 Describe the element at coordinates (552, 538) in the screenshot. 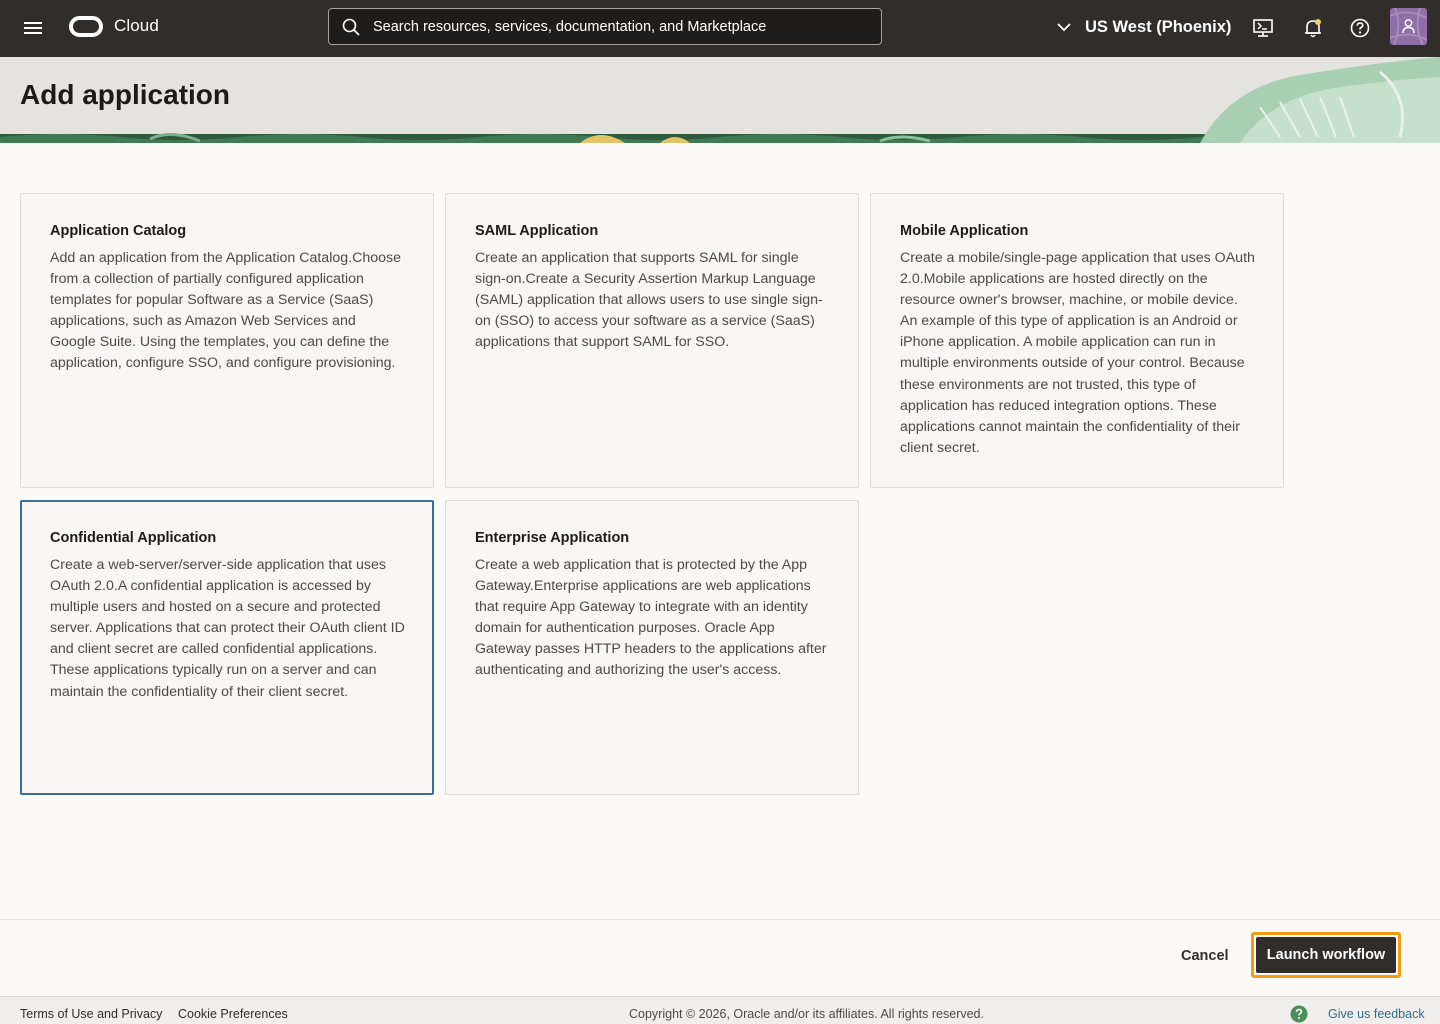

I see `card-title: Enterprise Application` at that location.